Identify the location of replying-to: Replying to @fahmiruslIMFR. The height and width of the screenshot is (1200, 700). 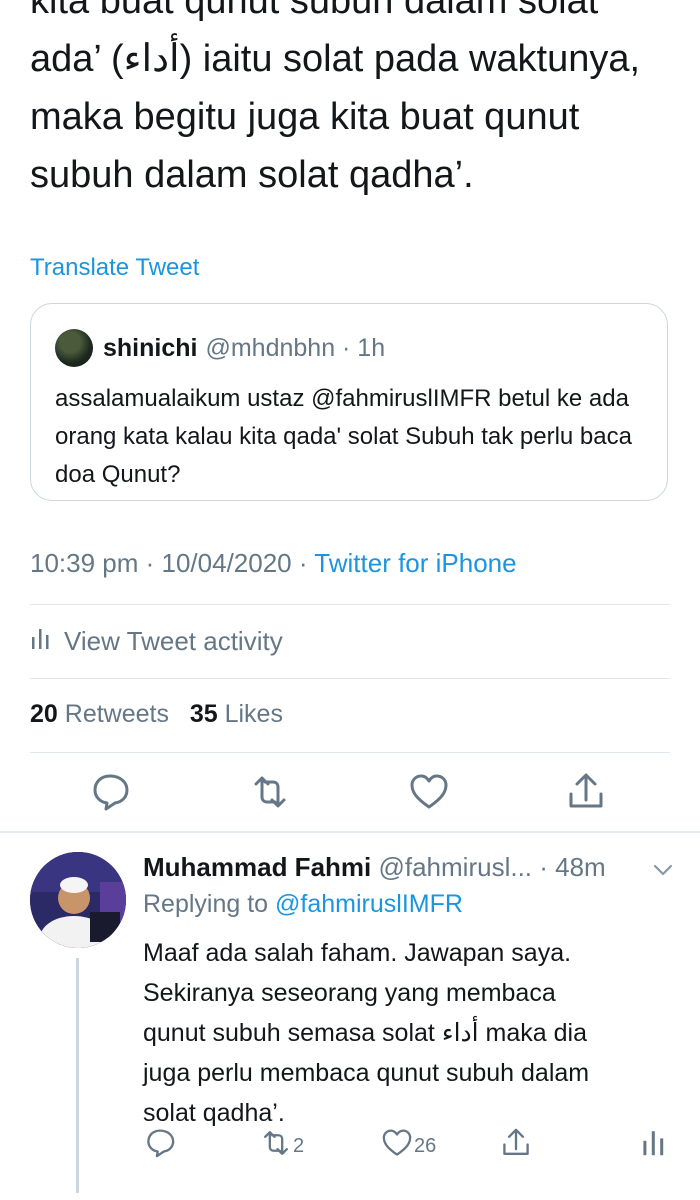
(303, 904).